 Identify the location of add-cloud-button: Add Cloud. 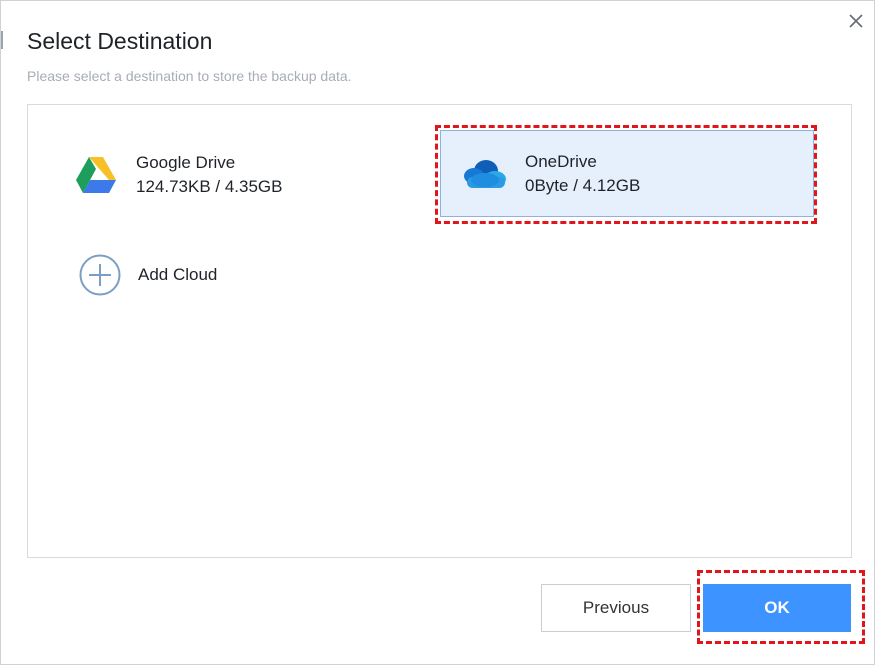
(147, 275).